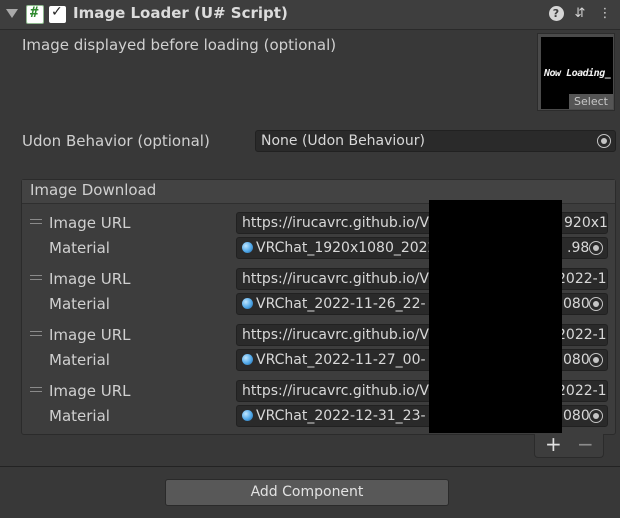  What do you see at coordinates (310, 15) in the screenshot?
I see `component-header: # ✓ Image Loader (U# Script) ? ⇵ ⋮` at bounding box center [310, 15].